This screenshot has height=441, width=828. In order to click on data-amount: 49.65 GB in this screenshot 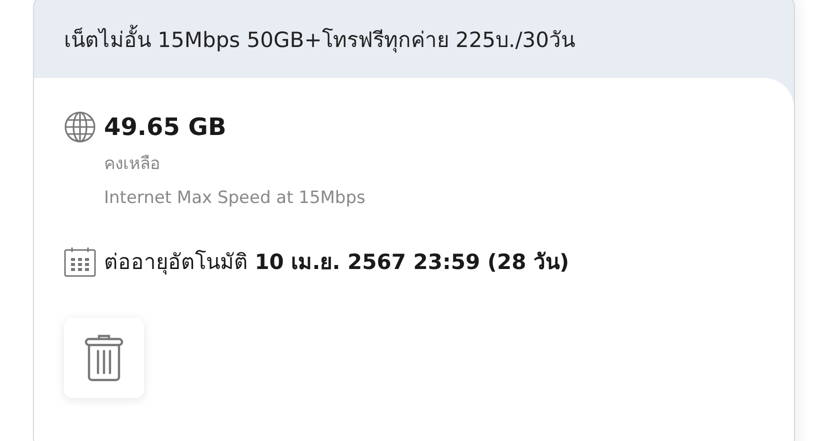, I will do `click(166, 127)`.